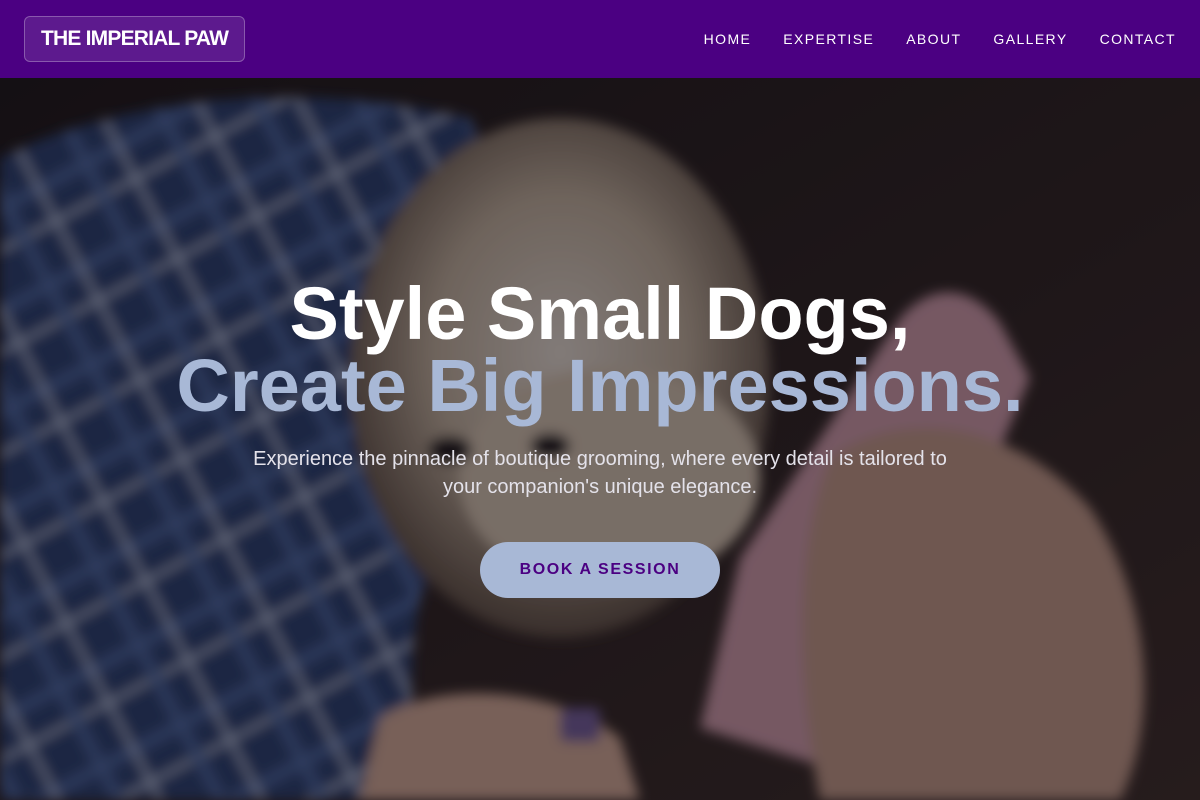  What do you see at coordinates (135, 39) in the screenshot?
I see `site-logo: THE IMPERIAL PAW` at bounding box center [135, 39].